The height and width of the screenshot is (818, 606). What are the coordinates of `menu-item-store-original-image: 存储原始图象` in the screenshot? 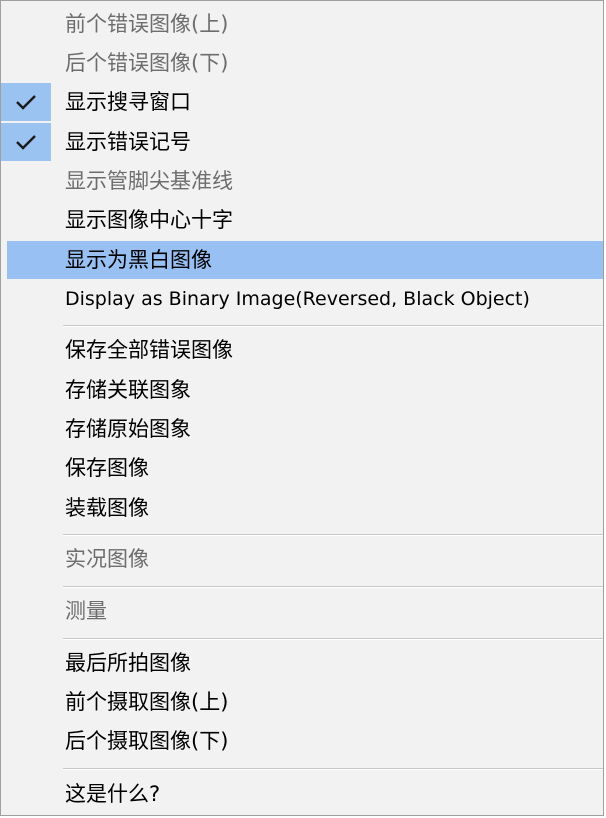 It's located at (302, 429).